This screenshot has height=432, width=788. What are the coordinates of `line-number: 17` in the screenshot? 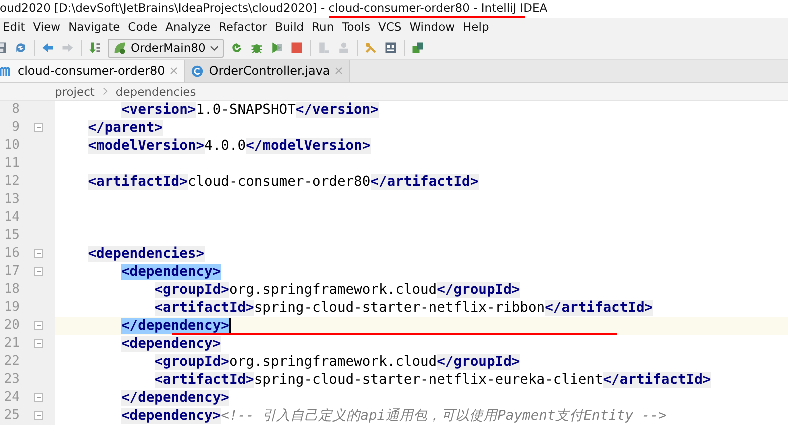 It's located at (11, 272).